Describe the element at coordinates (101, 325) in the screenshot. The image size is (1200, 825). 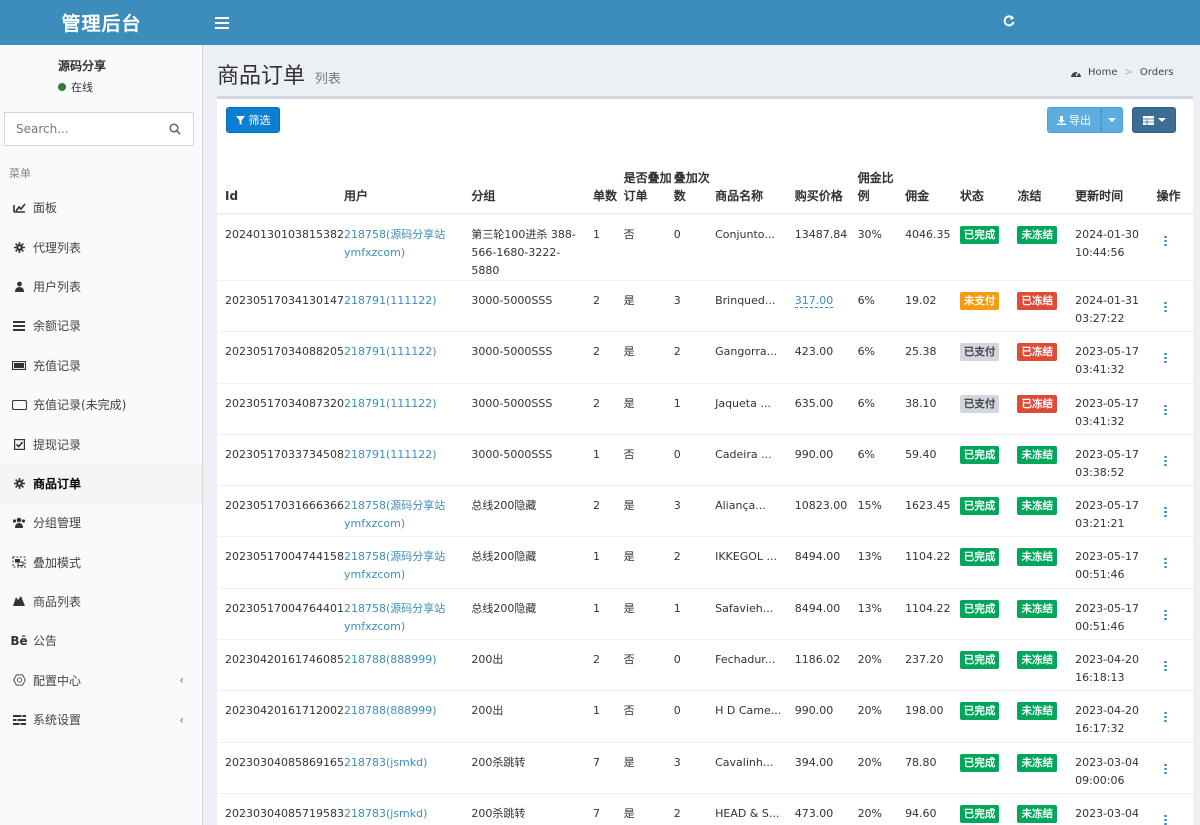
I see `sidebar-item-3: 余额记录` at that location.